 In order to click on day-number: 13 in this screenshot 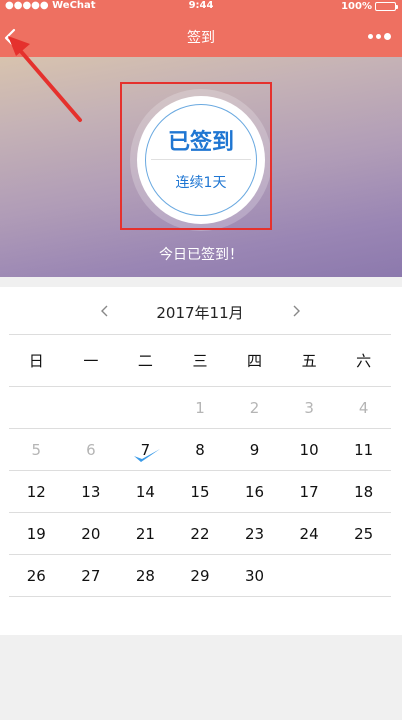, I will do `click(91, 491)`.